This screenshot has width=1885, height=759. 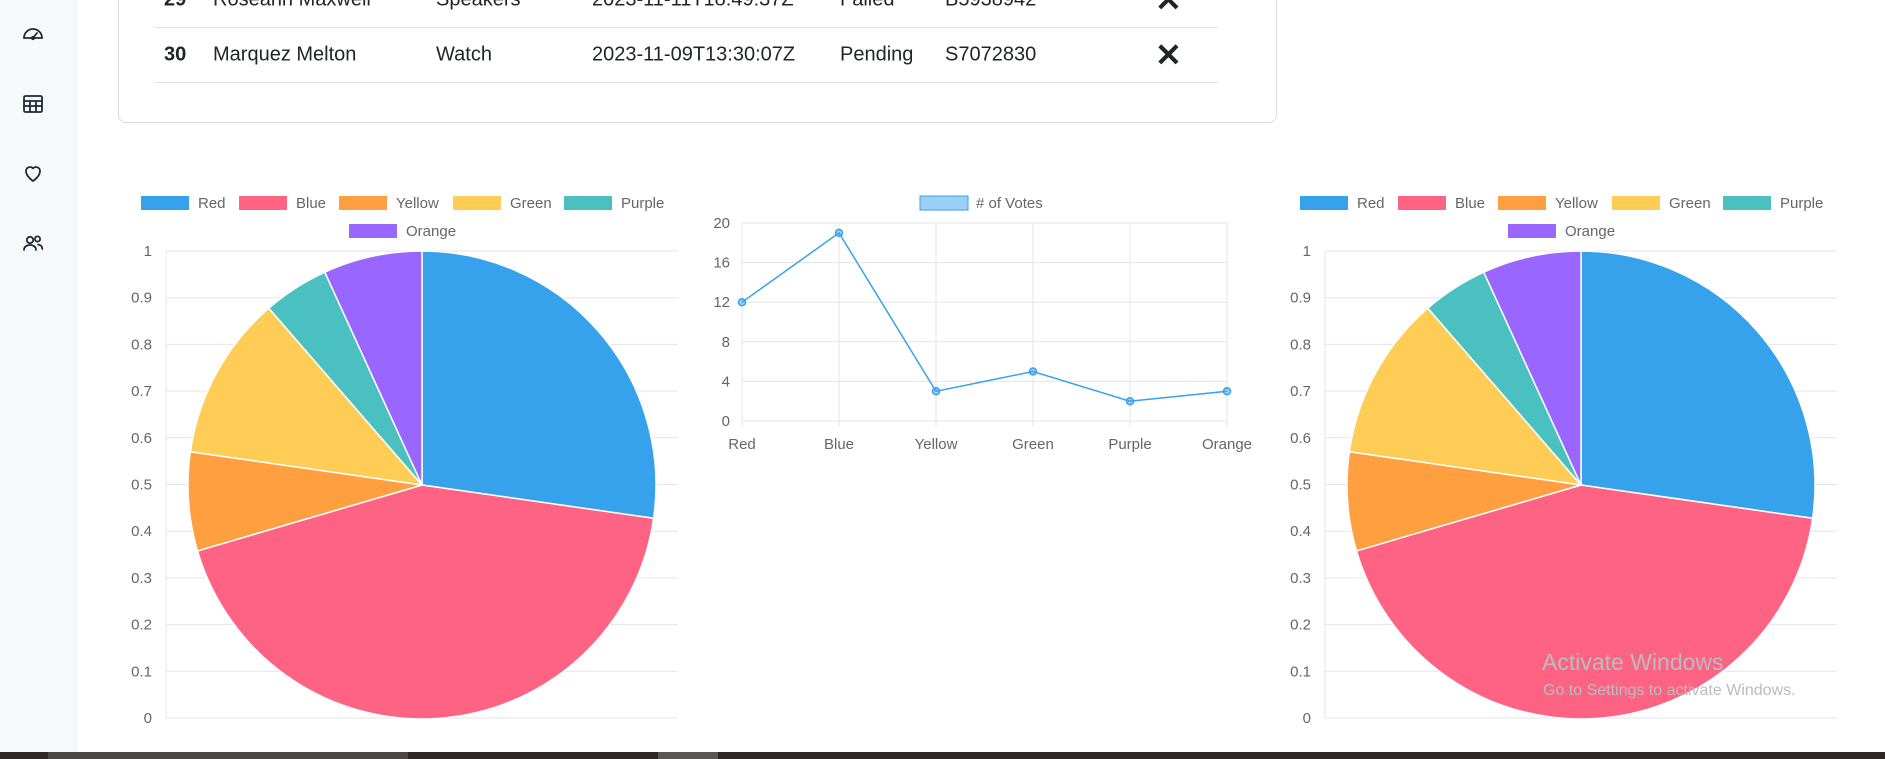 What do you see at coordinates (1576, 203) in the screenshot?
I see `legend-label: Yellow` at bounding box center [1576, 203].